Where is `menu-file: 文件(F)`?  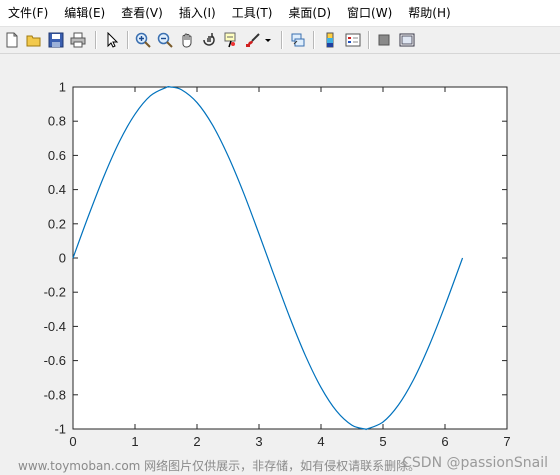 menu-file: 文件(F) is located at coordinates (28, 13).